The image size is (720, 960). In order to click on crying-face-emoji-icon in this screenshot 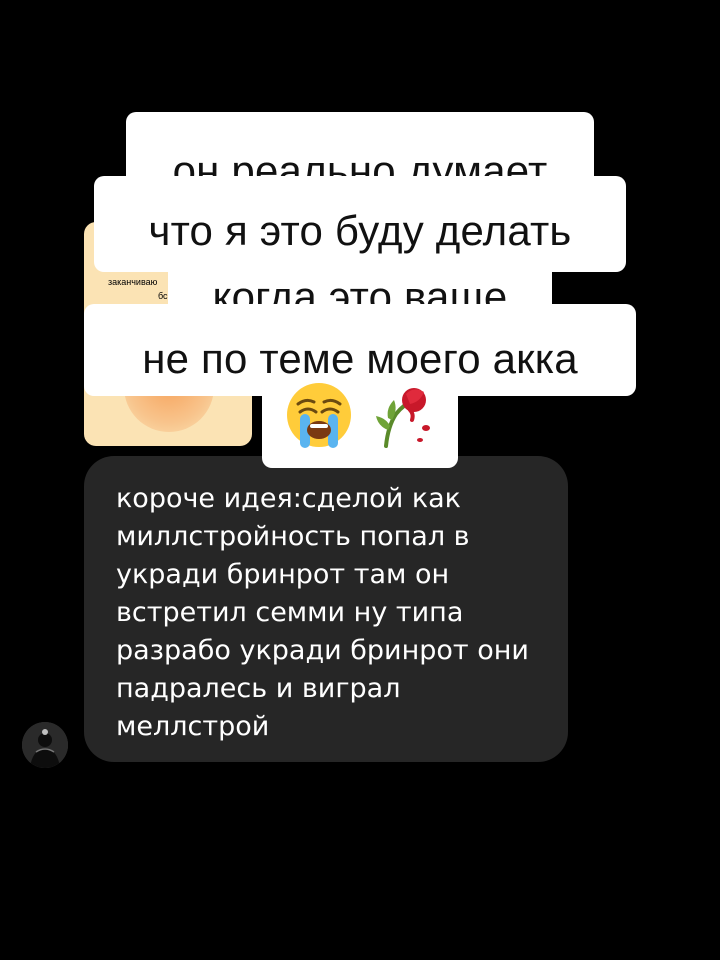, I will do `click(319, 415)`.